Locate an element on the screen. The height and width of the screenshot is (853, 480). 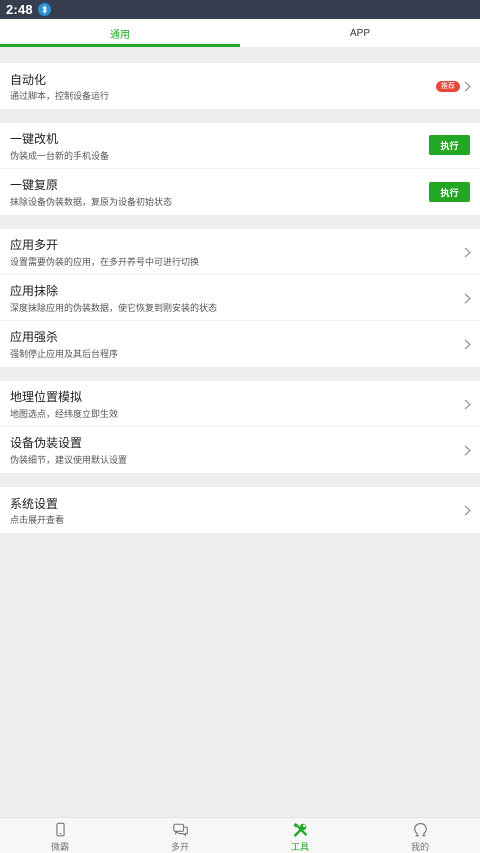
nav-weiba: 微霸 is located at coordinates (60, 835).